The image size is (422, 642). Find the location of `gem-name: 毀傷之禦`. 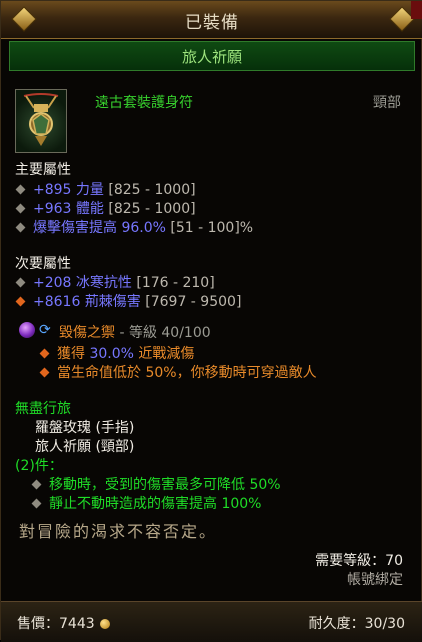

gem-name: 毀傷之禦 is located at coordinates (87, 333).